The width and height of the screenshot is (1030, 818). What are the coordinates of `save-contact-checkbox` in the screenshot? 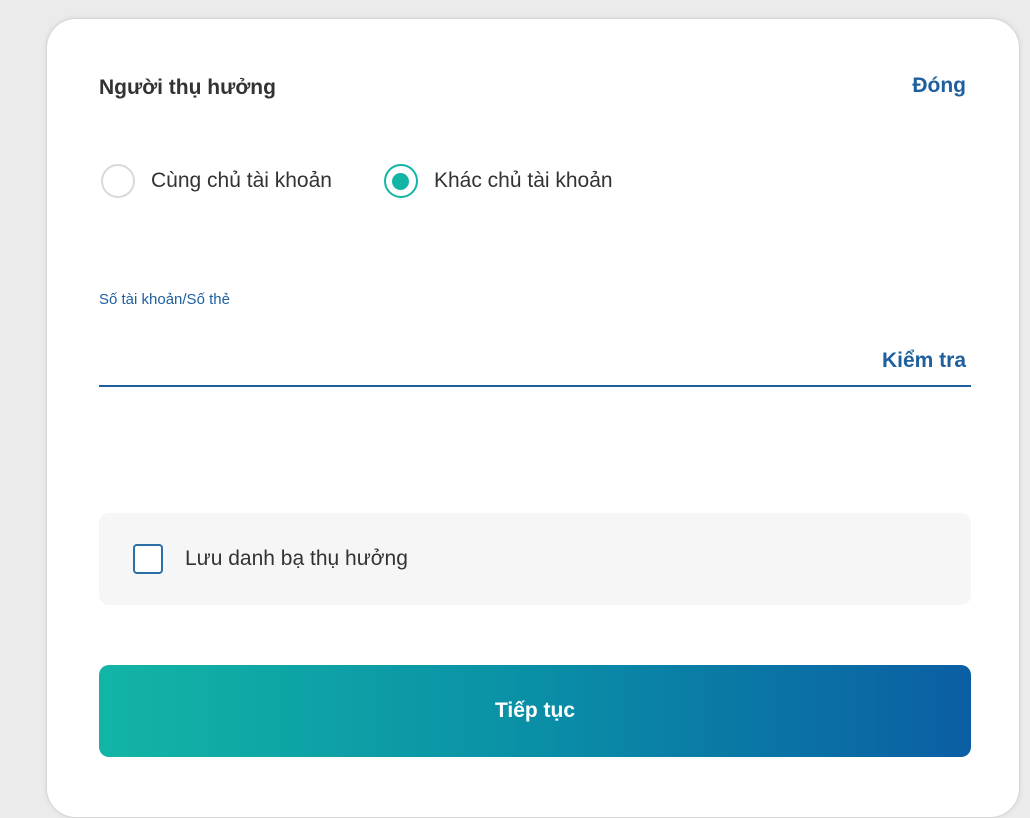 It's located at (148, 559).